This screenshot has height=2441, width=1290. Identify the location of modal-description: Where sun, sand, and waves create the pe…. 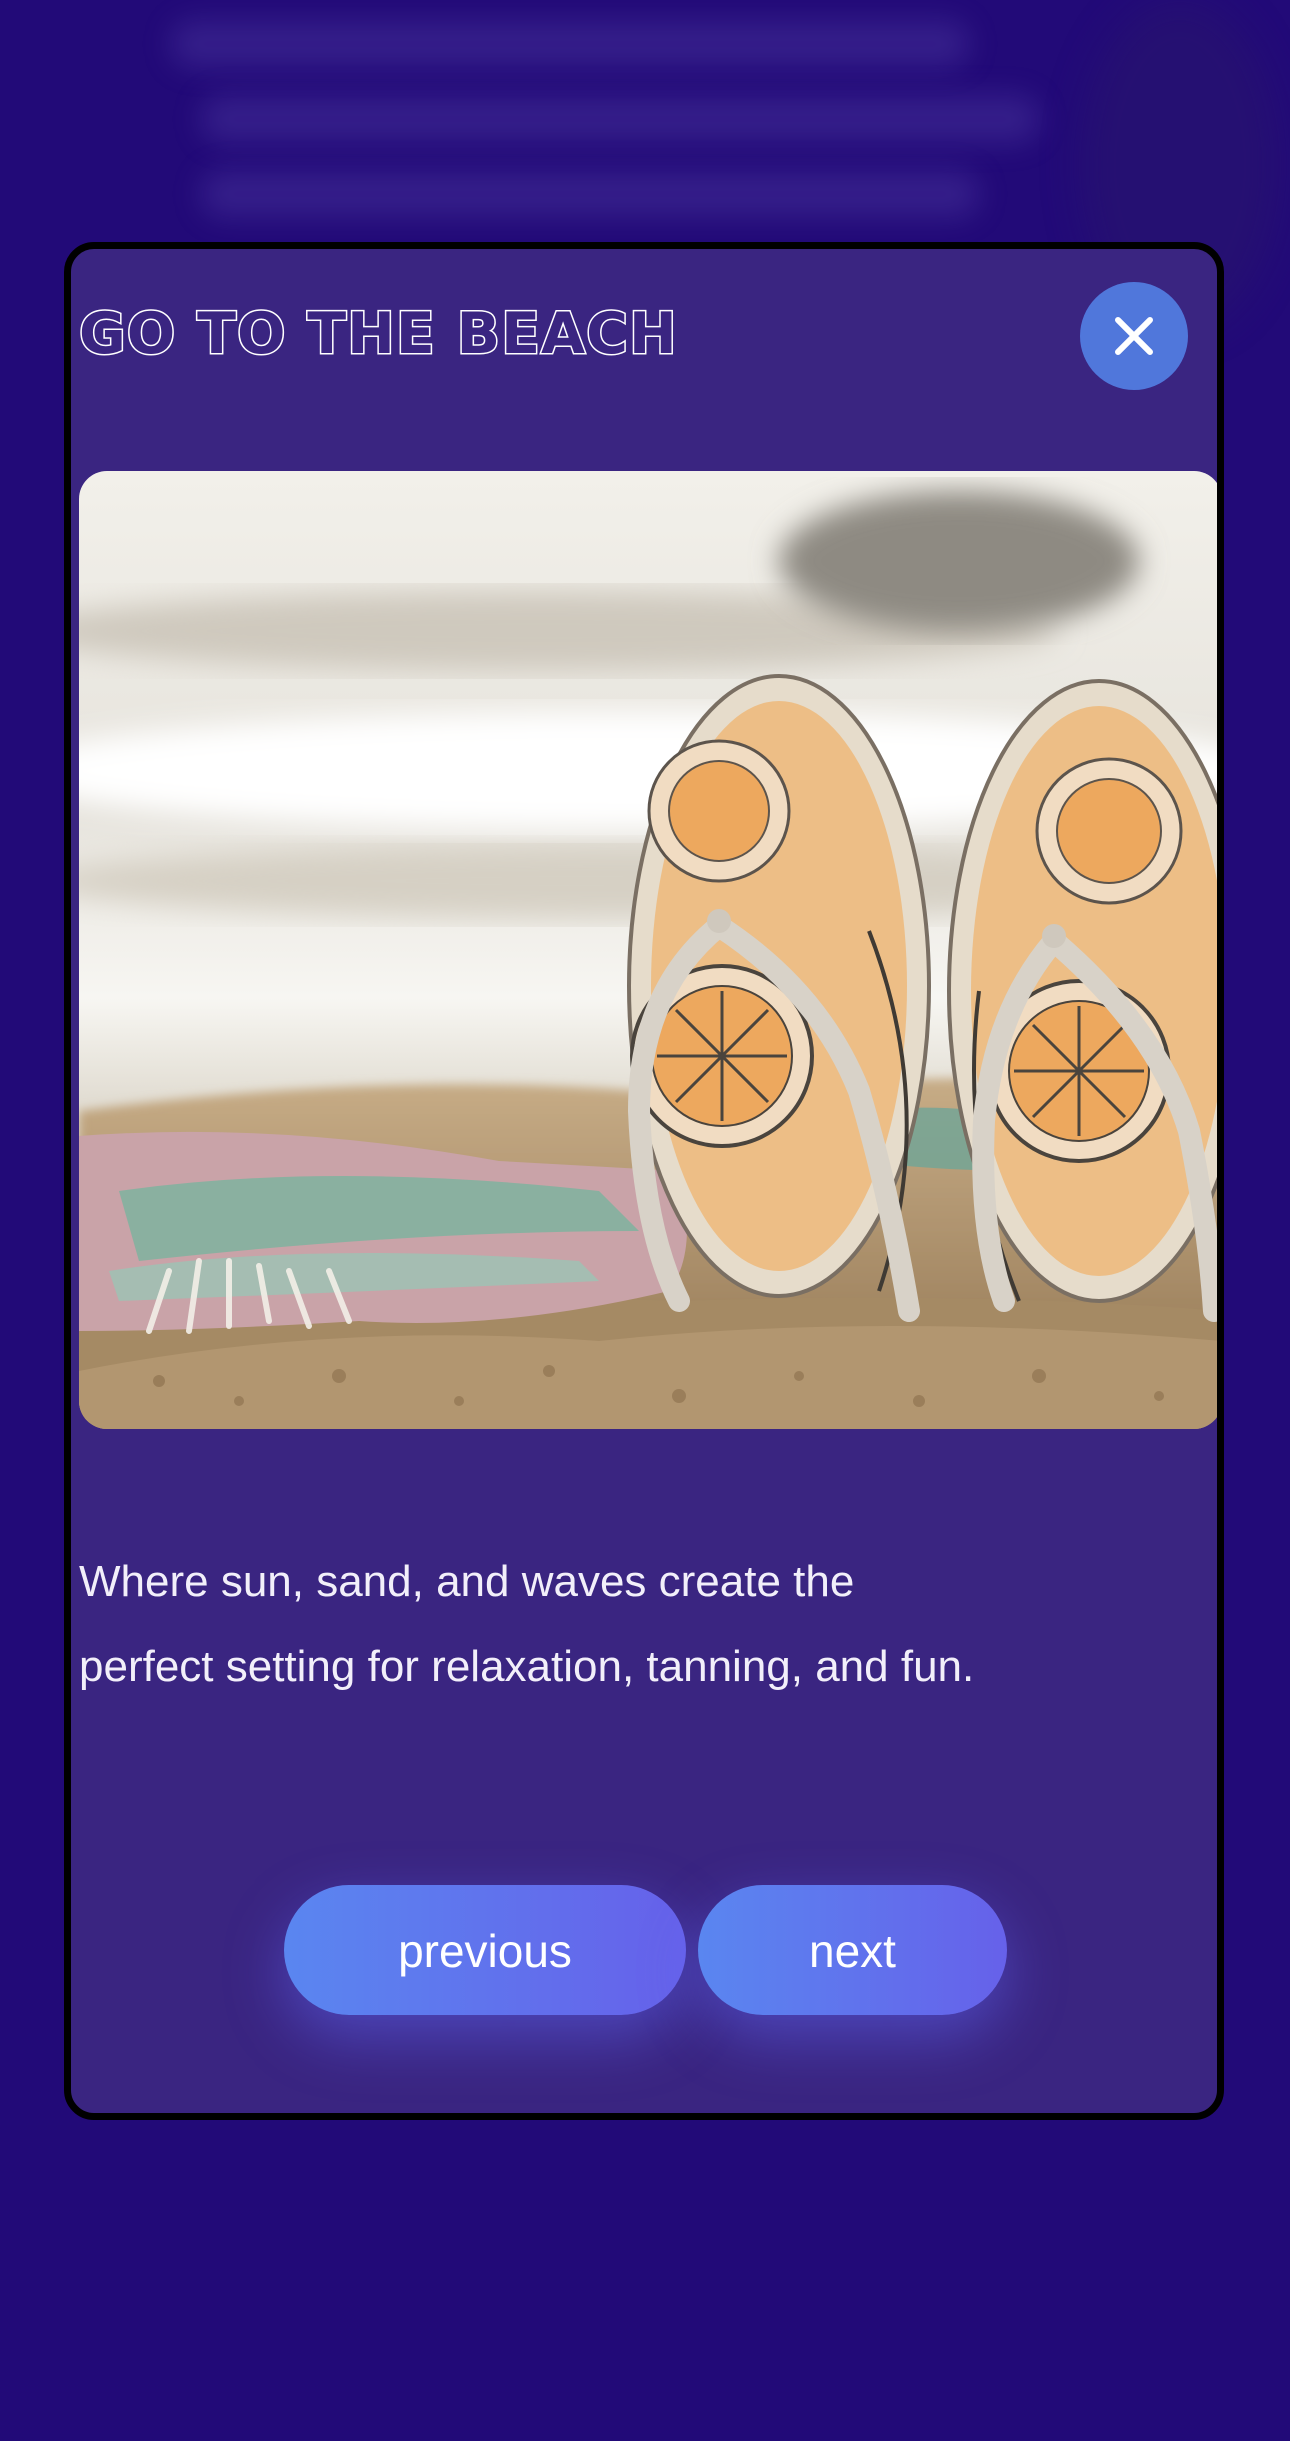
(527, 1624).